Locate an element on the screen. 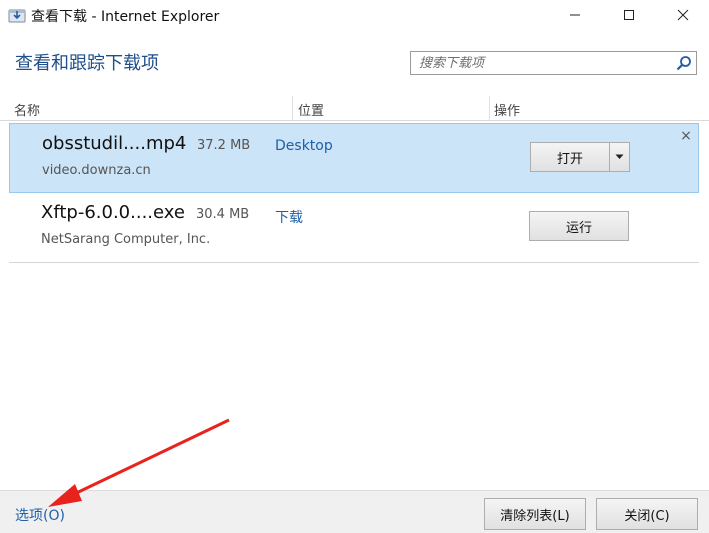 The width and height of the screenshot is (709, 533). file-source: NetSarang Computer, Inc. is located at coordinates (126, 239).